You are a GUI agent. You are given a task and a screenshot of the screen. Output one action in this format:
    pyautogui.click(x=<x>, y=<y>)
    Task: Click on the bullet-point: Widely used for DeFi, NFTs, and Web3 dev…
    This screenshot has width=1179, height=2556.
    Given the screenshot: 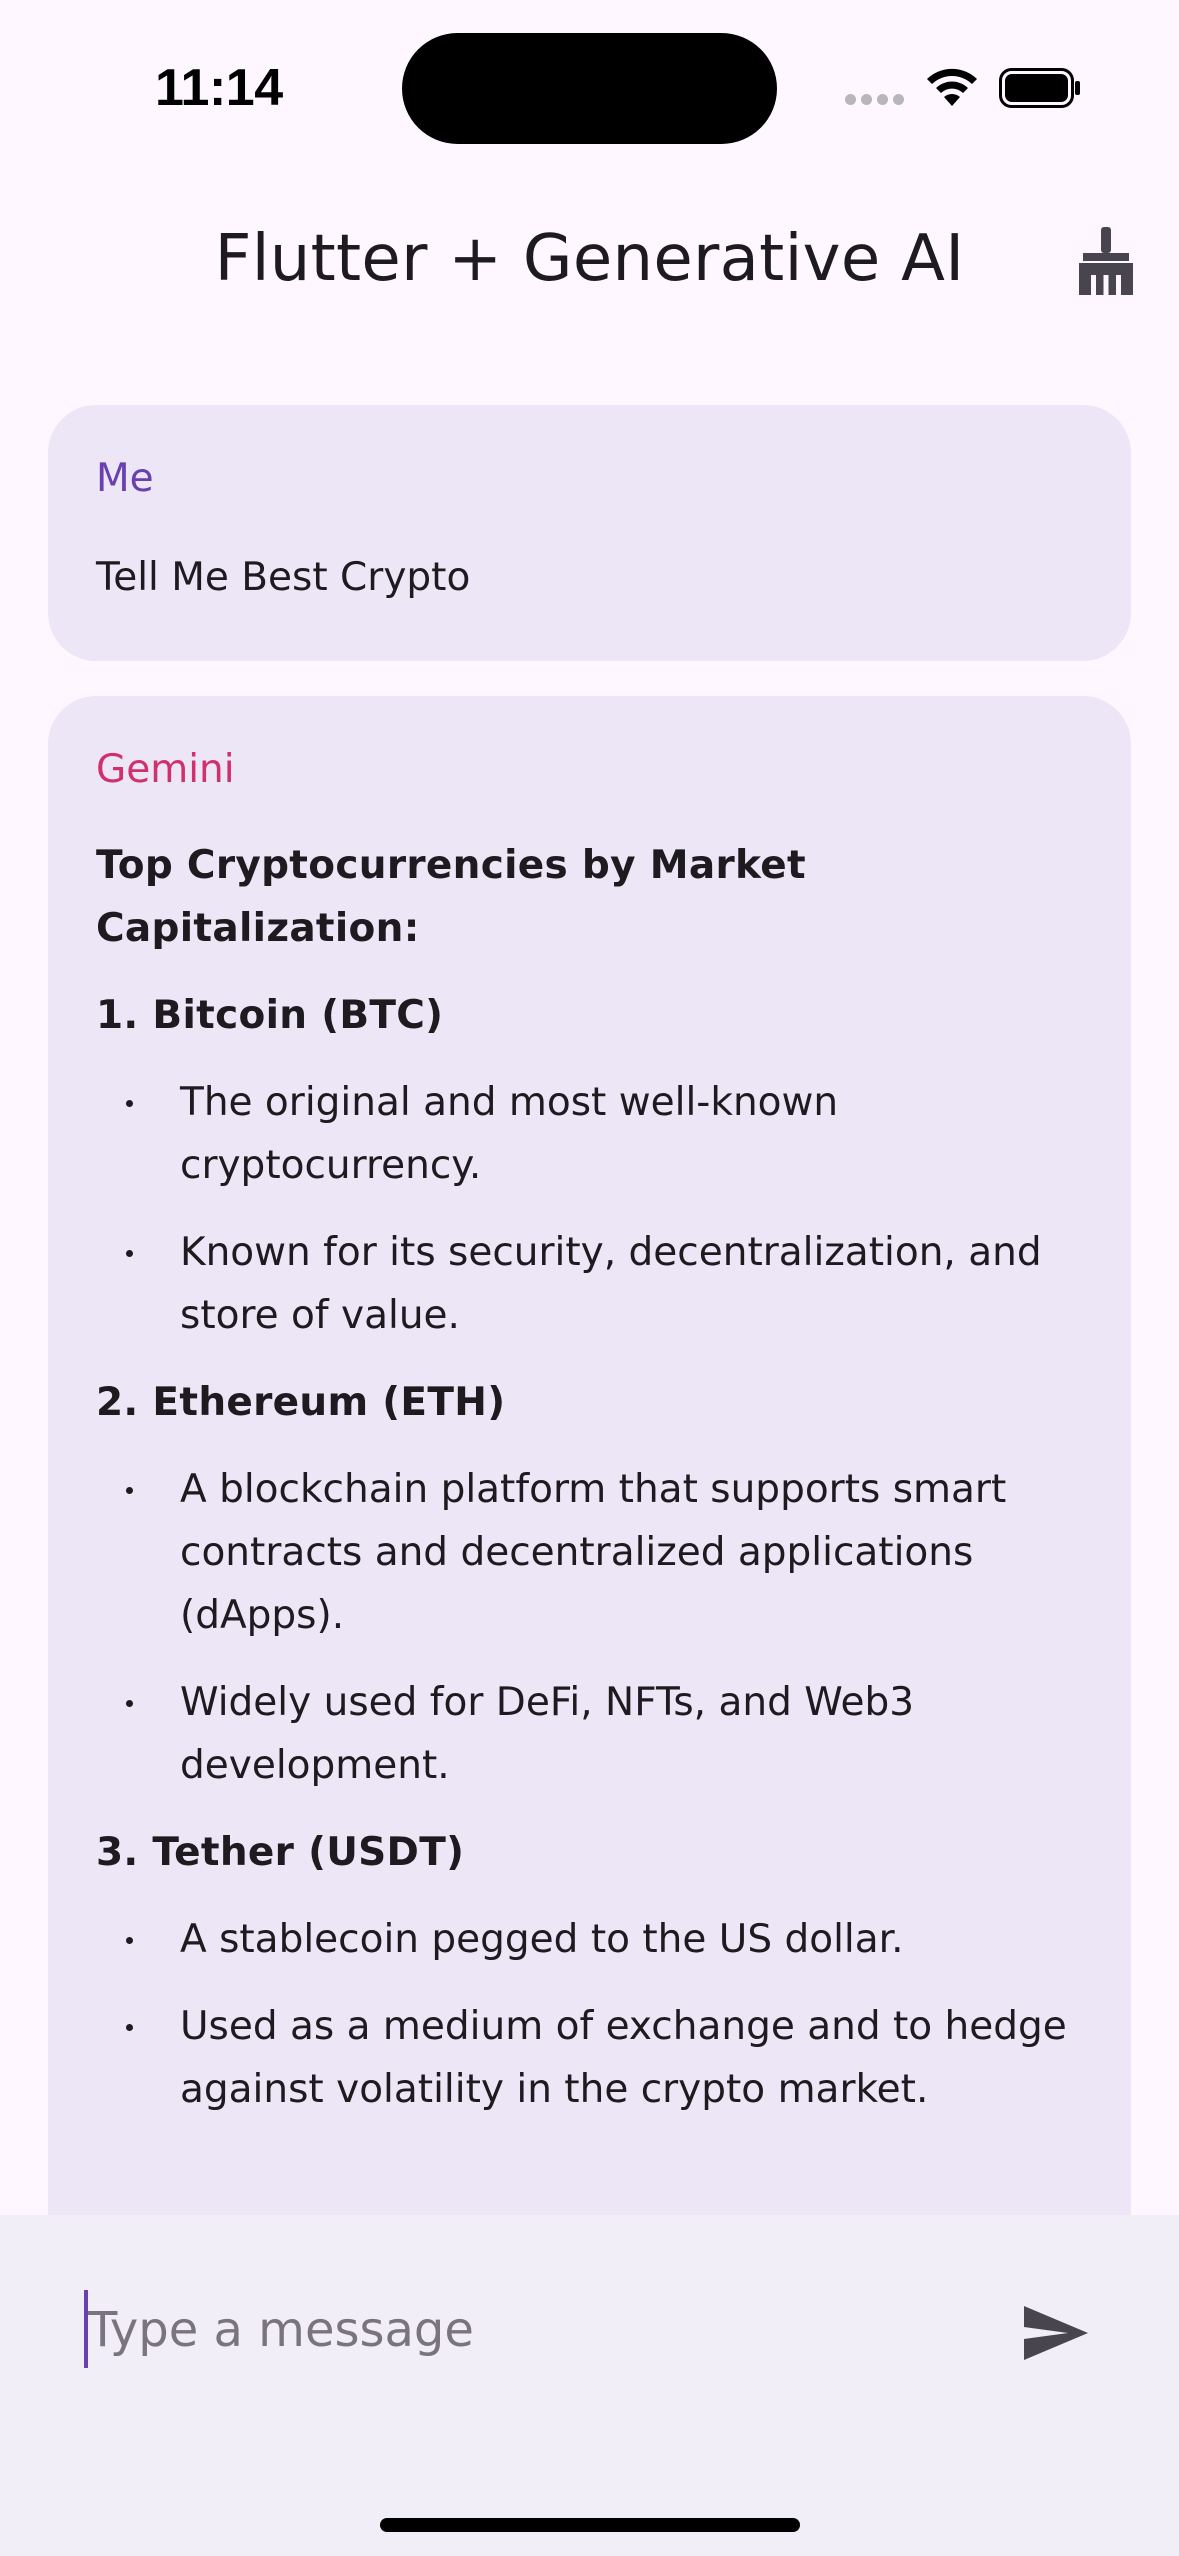 What is the action you would take?
    pyautogui.click(x=589, y=1734)
    